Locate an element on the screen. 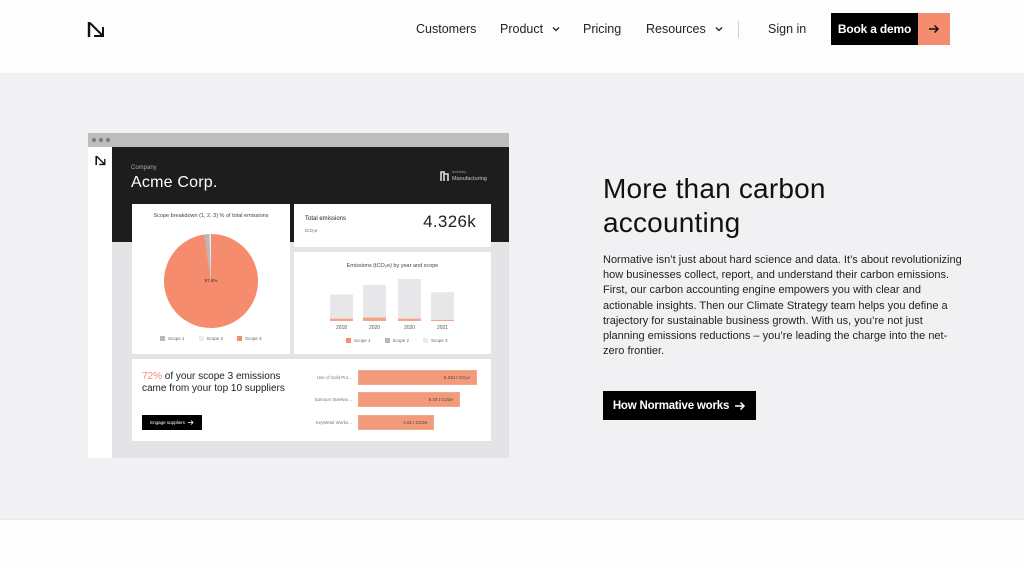 This screenshot has height=569, width=1024. nav-customers-label: Customers is located at coordinates (446, 29).